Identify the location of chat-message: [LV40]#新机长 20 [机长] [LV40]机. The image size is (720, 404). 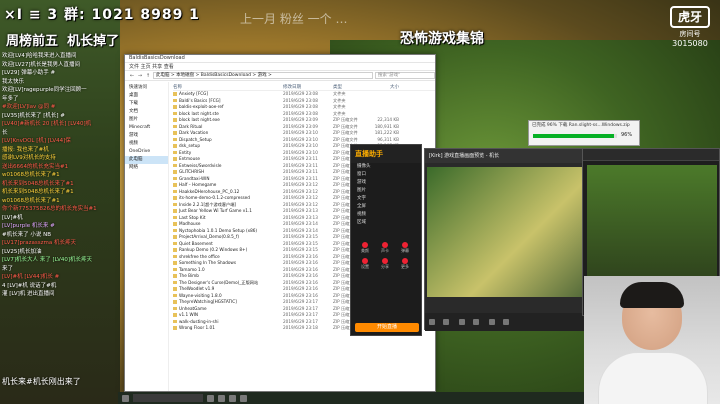
(47, 124).